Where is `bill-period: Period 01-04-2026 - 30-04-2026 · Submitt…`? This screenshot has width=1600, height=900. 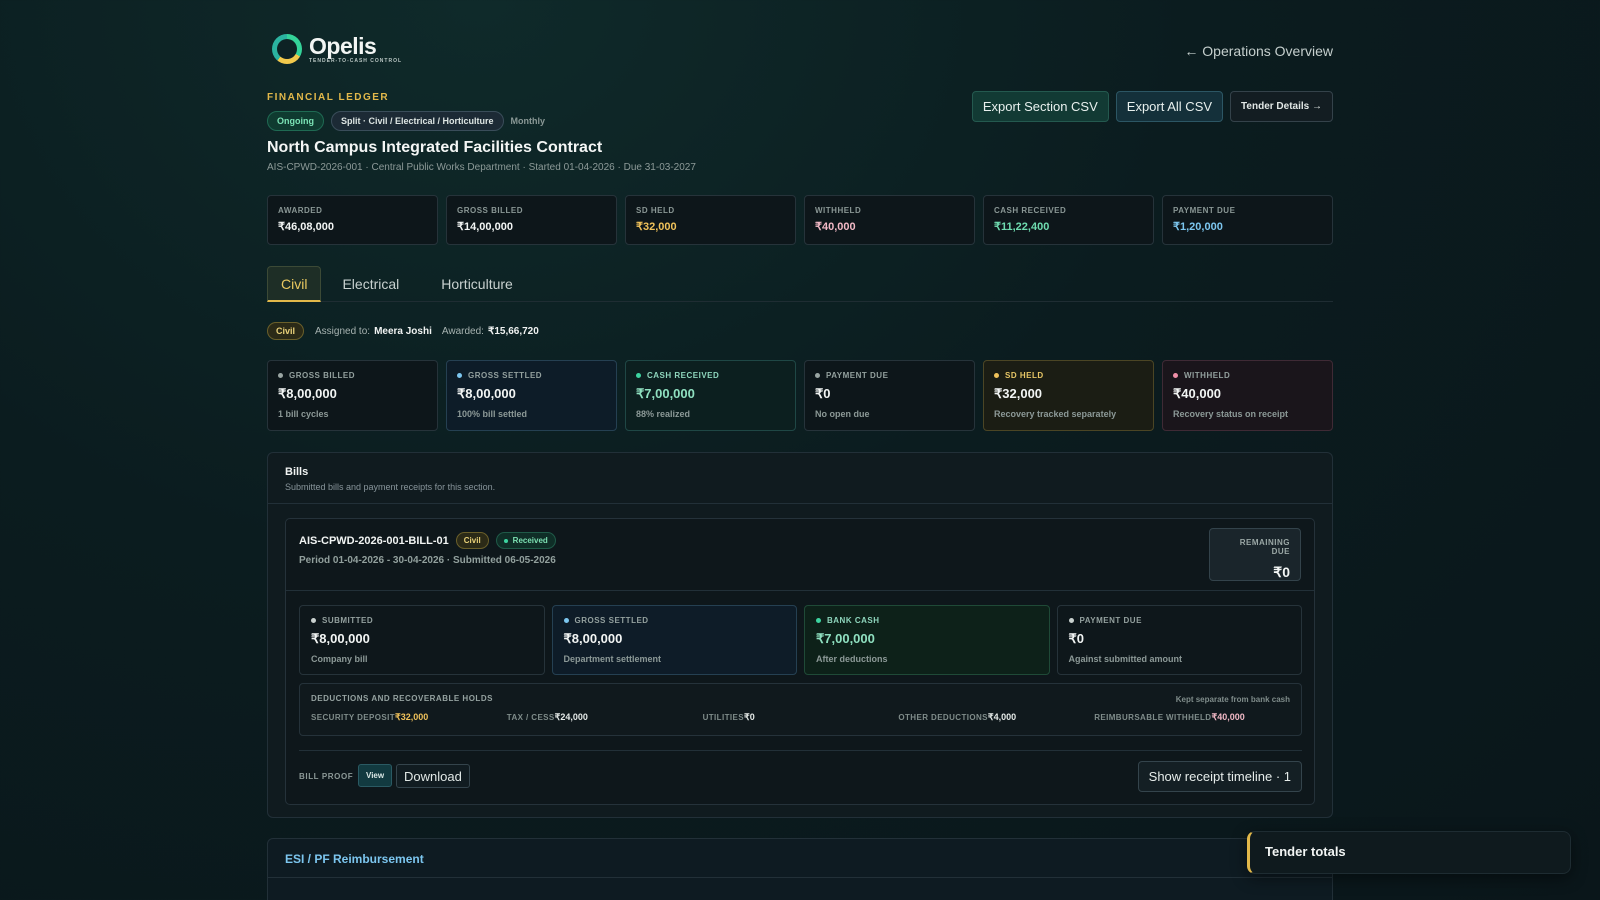
bill-period: Period 01-04-2026 - 30-04-2026 · Submitt… is located at coordinates (427, 560).